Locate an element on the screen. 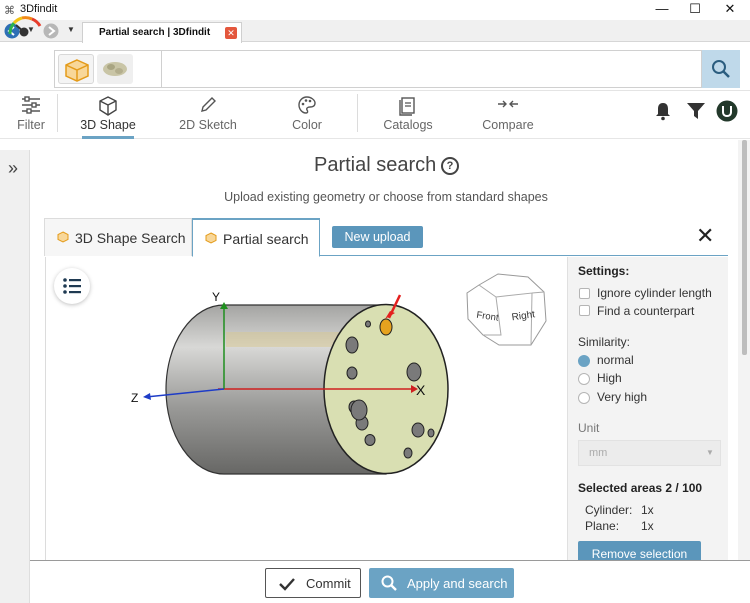  sliders-icon is located at coordinates (31, 105).